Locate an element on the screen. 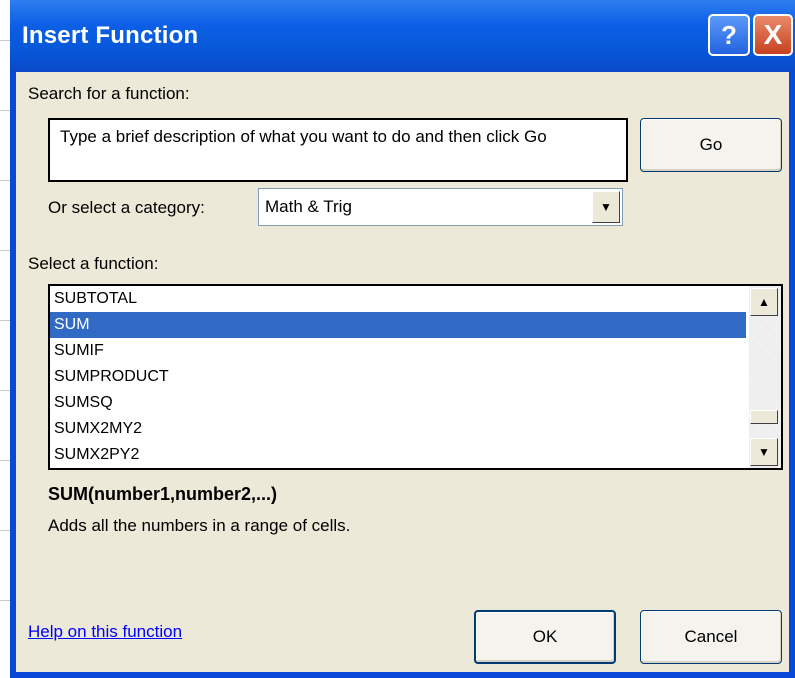 Image resolution: width=795 pixels, height=678 pixels. cancel-button: Cancel is located at coordinates (711, 637).